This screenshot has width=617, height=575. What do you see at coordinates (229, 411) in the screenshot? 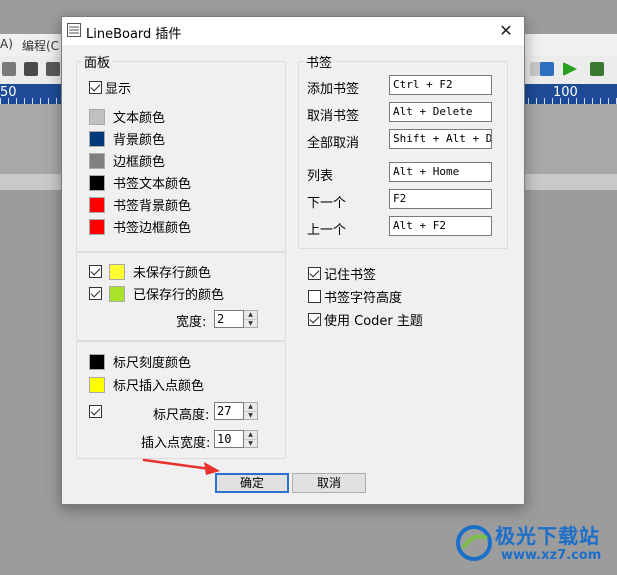
I see `ruler-height-input: 27` at bounding box center [229, 411].